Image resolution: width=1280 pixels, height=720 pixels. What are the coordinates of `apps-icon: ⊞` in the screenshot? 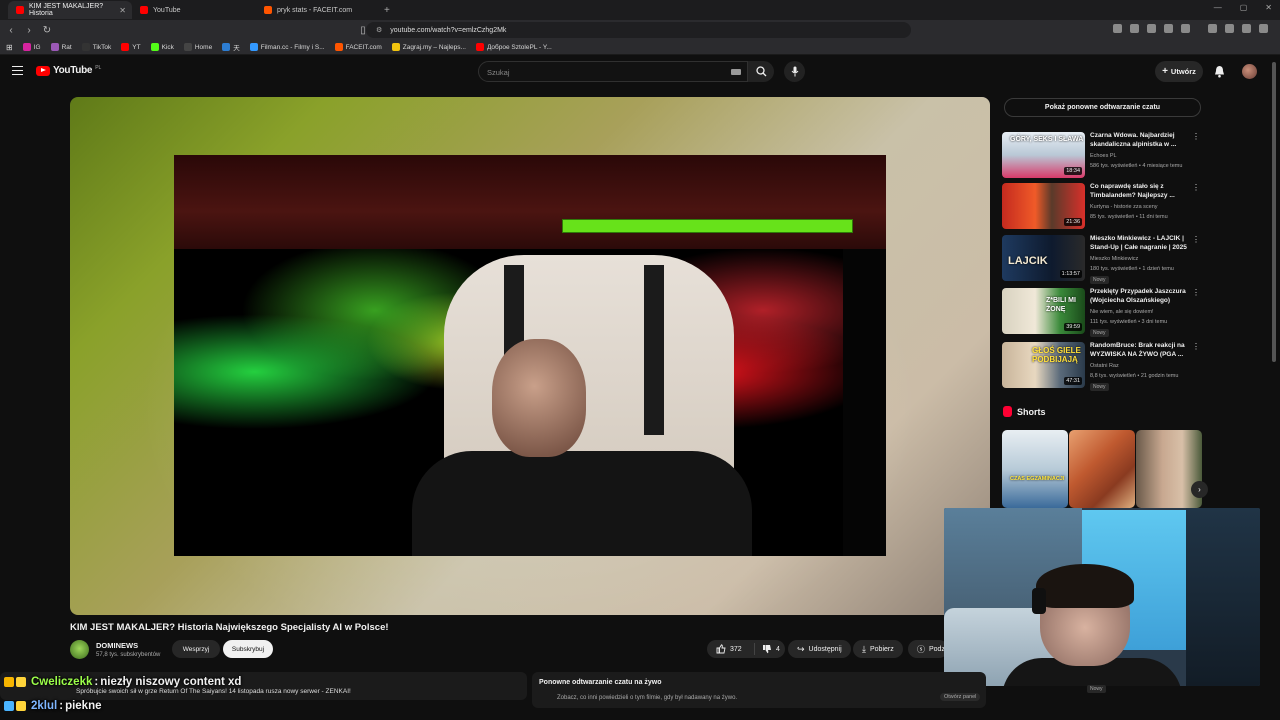 It's located at (9, 47).